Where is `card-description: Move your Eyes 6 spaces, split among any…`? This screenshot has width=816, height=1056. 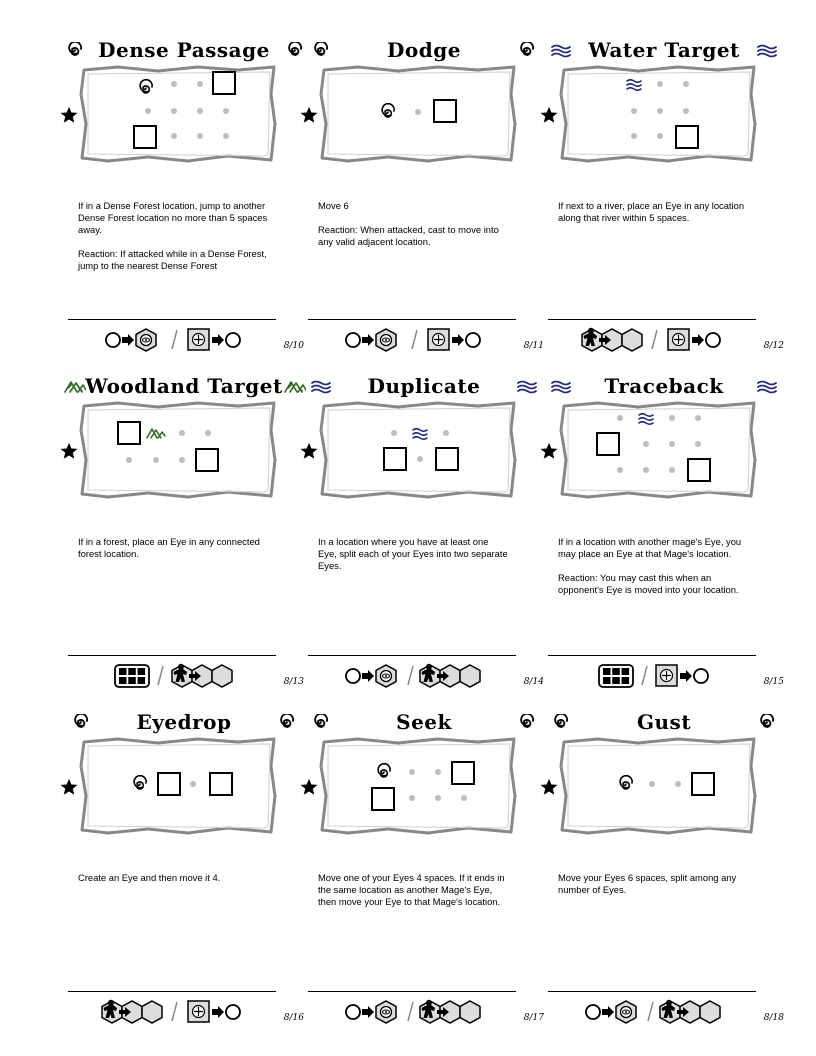 card-description: Move your Eyes 6 spaces, split among any… is located at coordinates (647, 883).